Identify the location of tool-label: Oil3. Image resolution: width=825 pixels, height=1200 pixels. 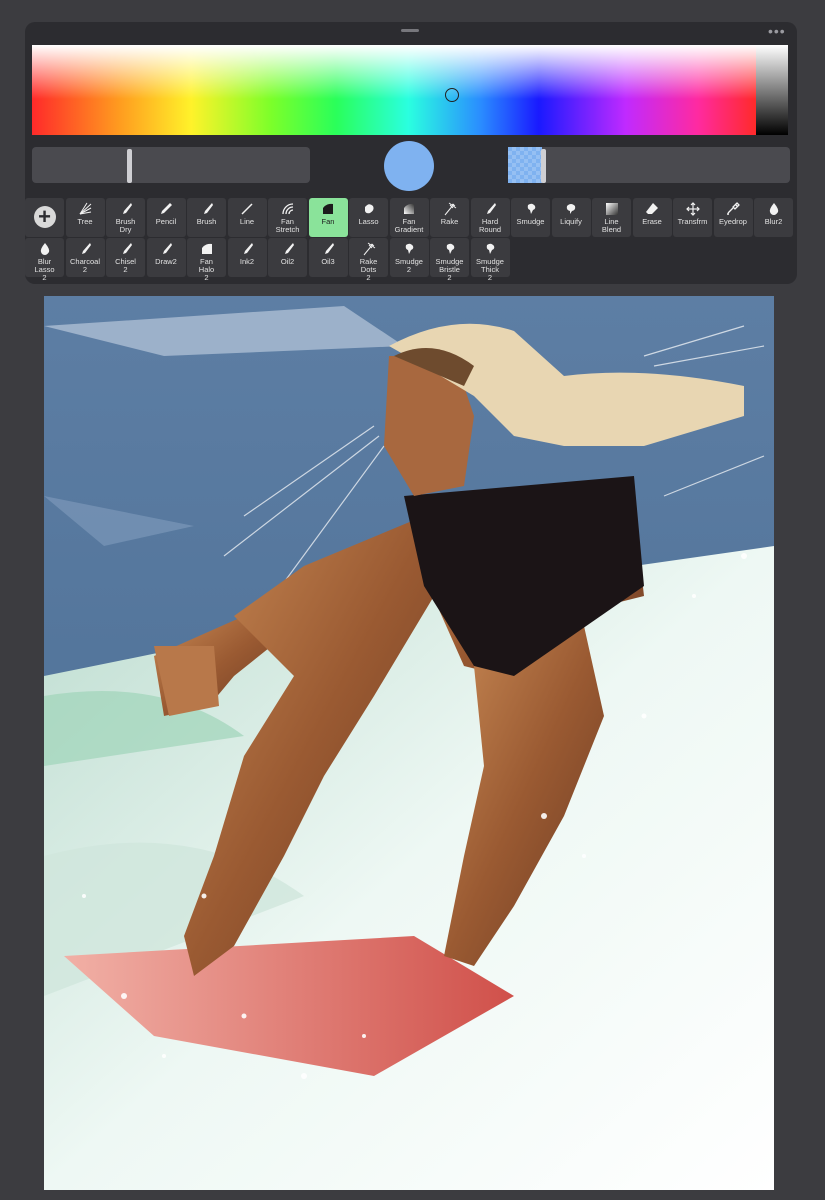
(328, 261).